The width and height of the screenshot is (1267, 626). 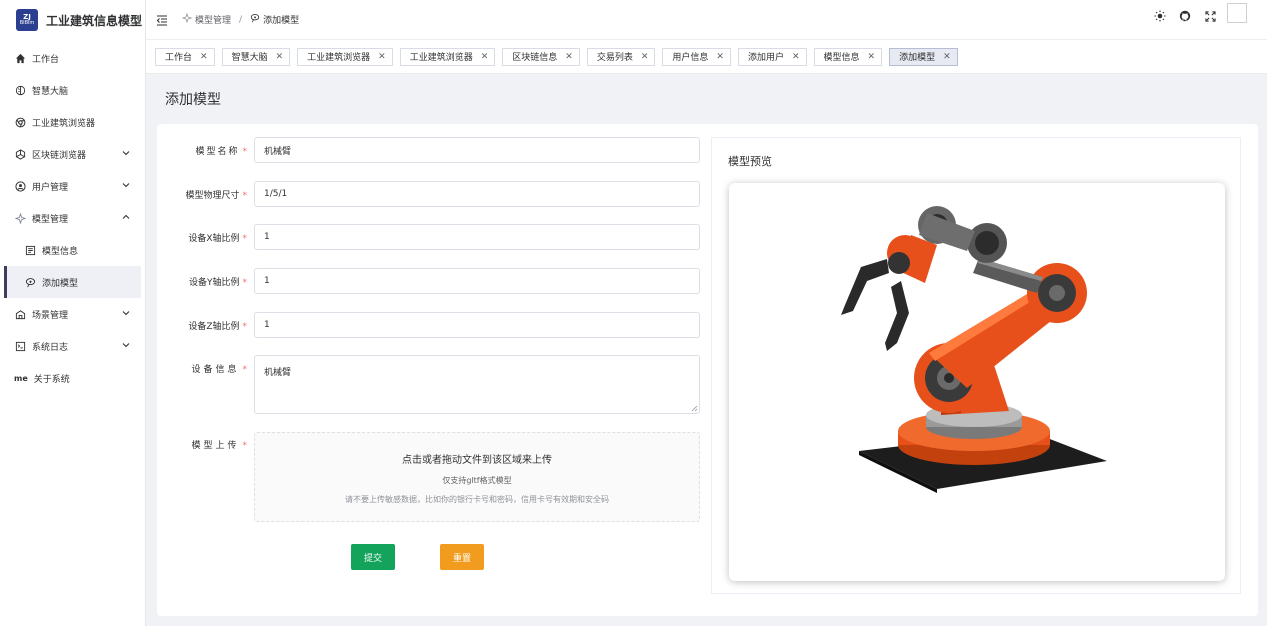 What do you see at coordinates (477, 325) in the screenshot?
I see `z-scale-input: 1` at bounding box center [477, 325].